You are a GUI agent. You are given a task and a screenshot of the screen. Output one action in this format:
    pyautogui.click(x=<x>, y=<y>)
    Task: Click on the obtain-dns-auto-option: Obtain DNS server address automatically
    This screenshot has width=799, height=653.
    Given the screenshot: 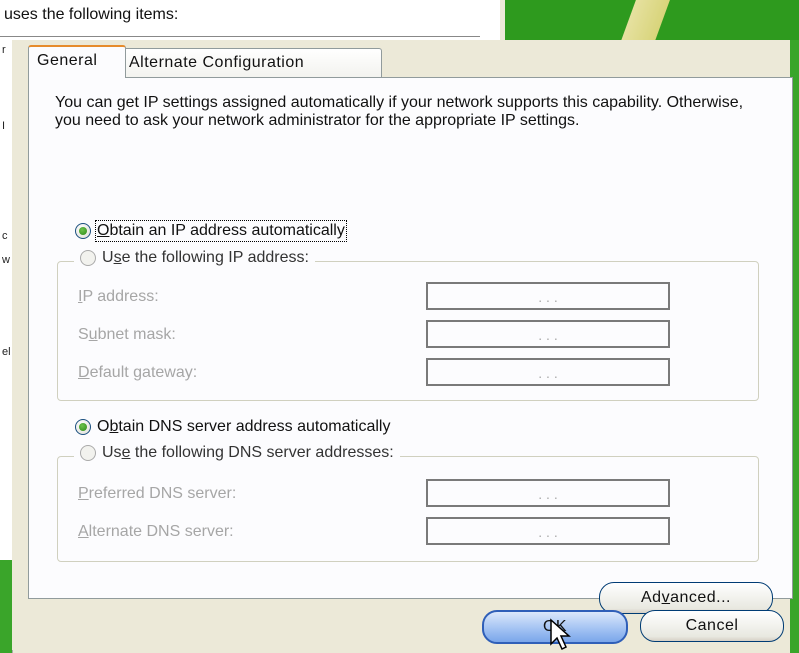 What is the action you would take?
    pyautogui.click(x=232, y=427)
    